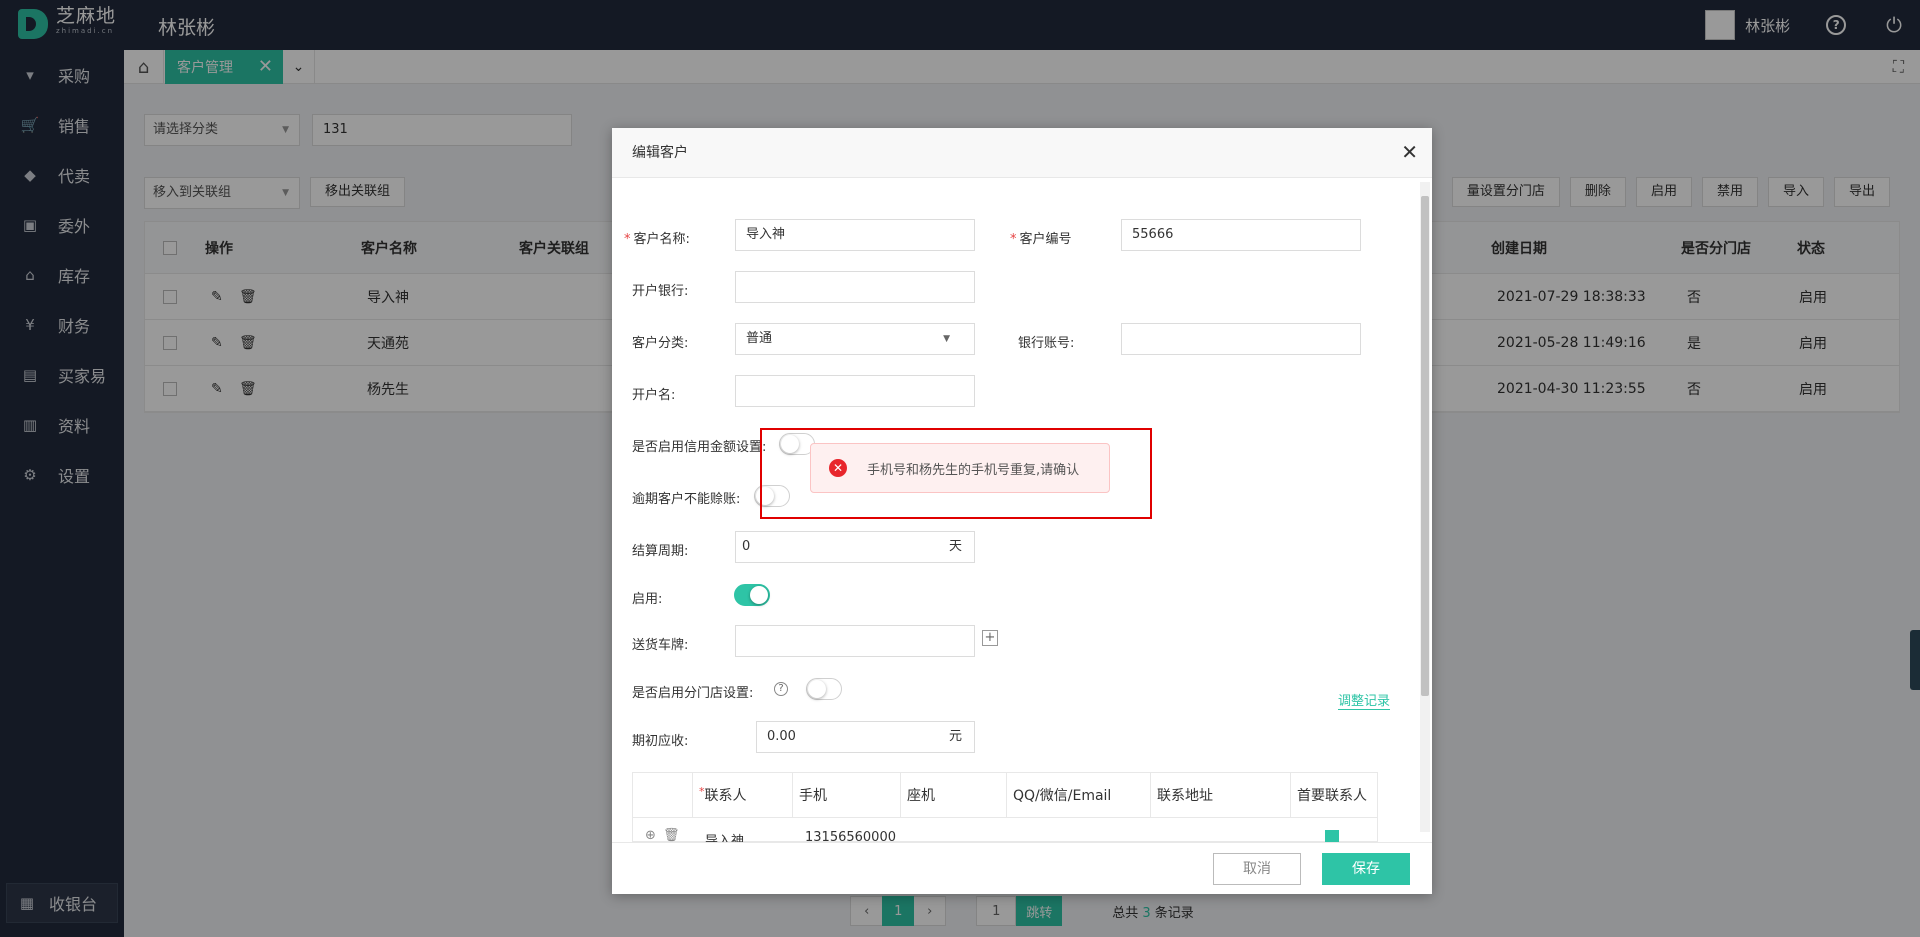  Describe the element at coordinates (865, 737) in the screenshot. I see `initial-receivable-input: 0.00 元` at that location.